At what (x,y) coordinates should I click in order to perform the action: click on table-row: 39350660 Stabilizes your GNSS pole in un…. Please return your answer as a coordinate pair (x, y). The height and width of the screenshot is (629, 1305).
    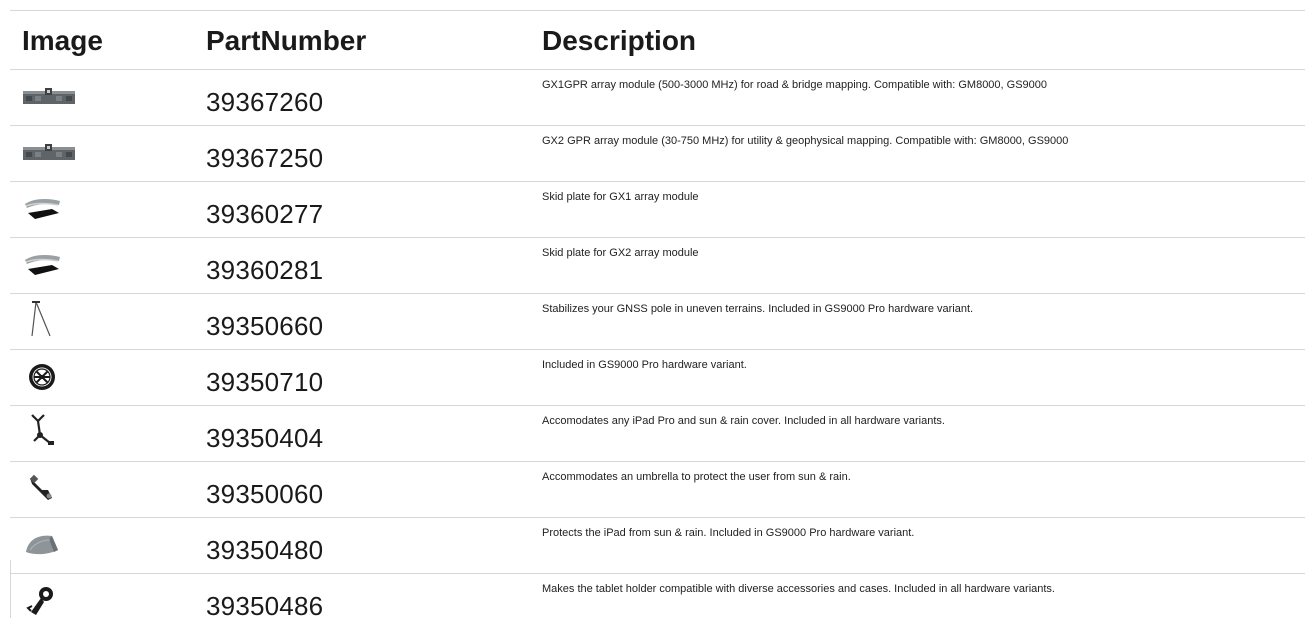
    Looking at the image, I should click on (657, 322).